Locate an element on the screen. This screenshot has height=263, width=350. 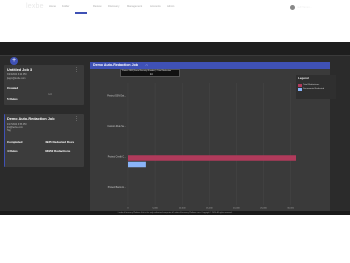
user-avatar-icon is located at coordinates (292, 7).